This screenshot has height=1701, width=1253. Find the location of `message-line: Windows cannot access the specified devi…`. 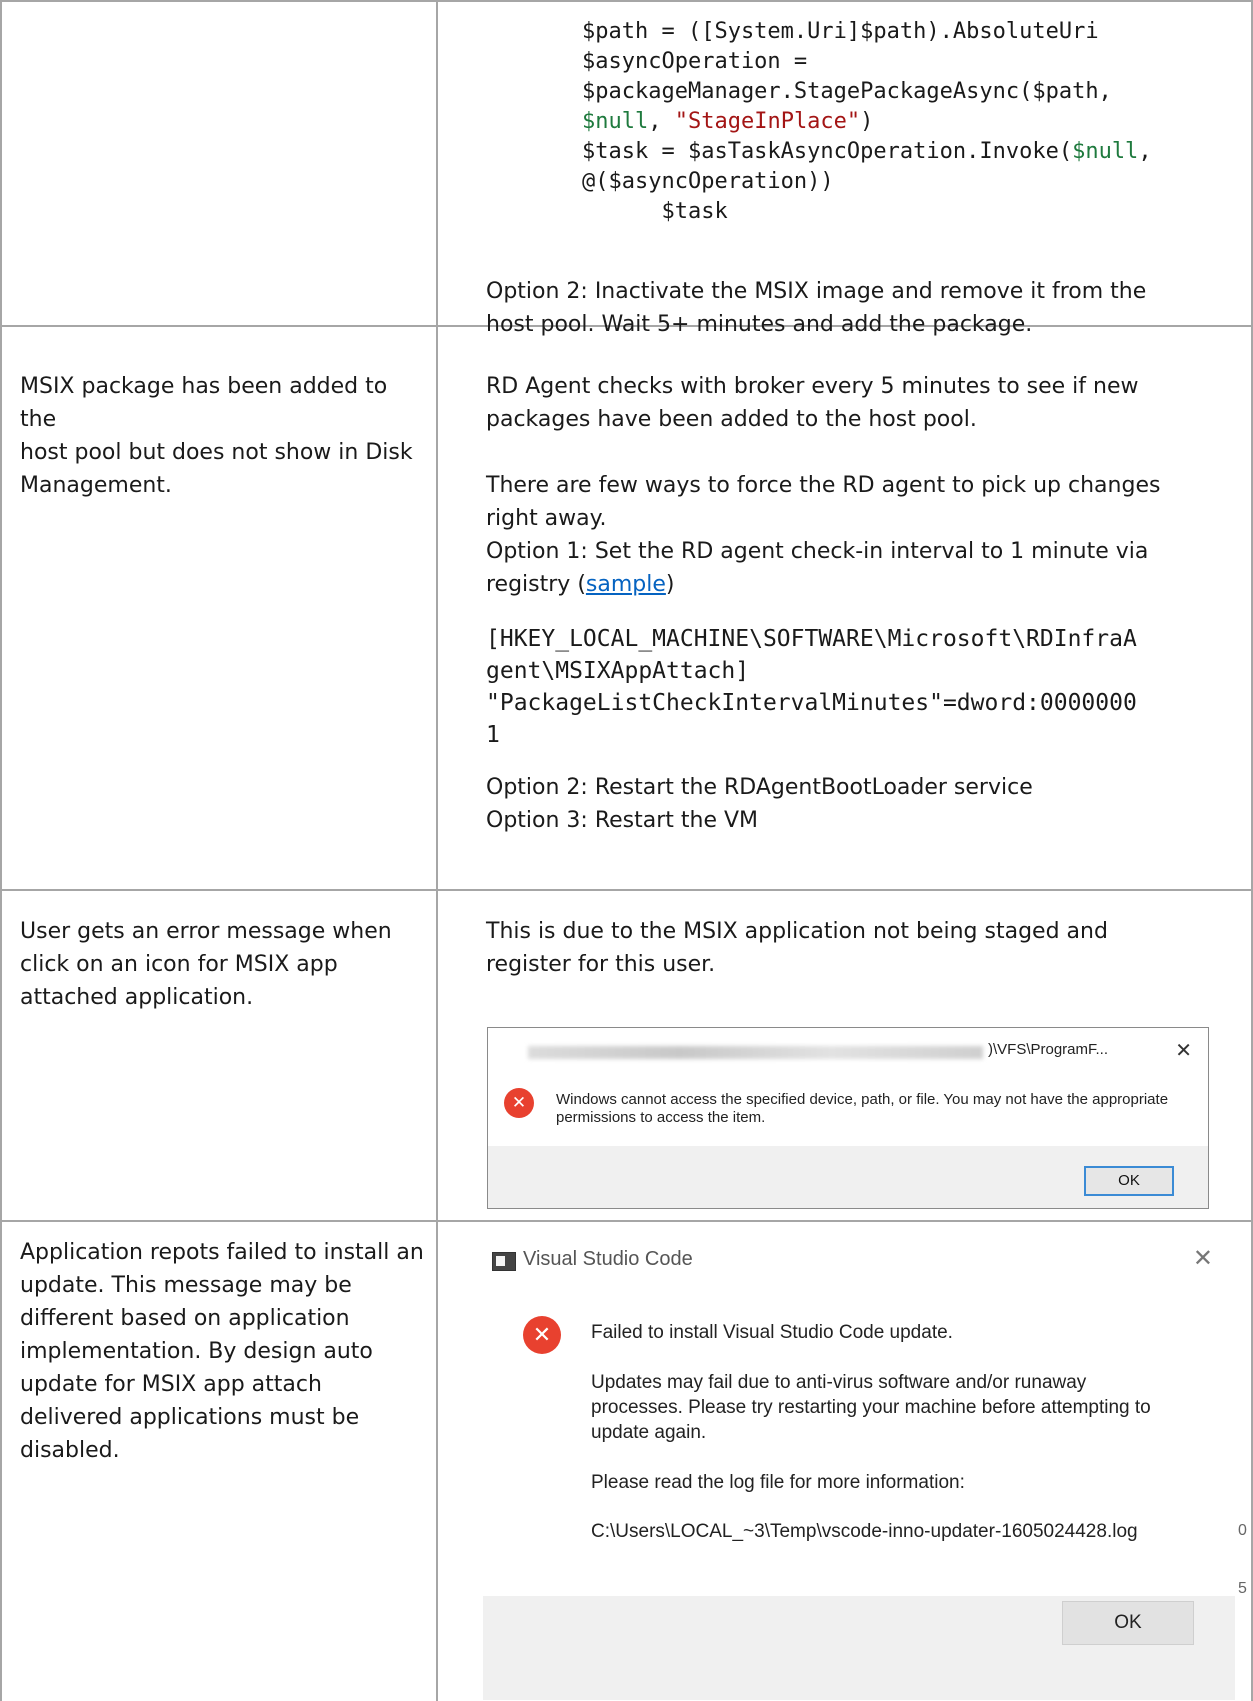

message-line: Windows cannot access the specified devi… is located at coordinates (862, 1099).